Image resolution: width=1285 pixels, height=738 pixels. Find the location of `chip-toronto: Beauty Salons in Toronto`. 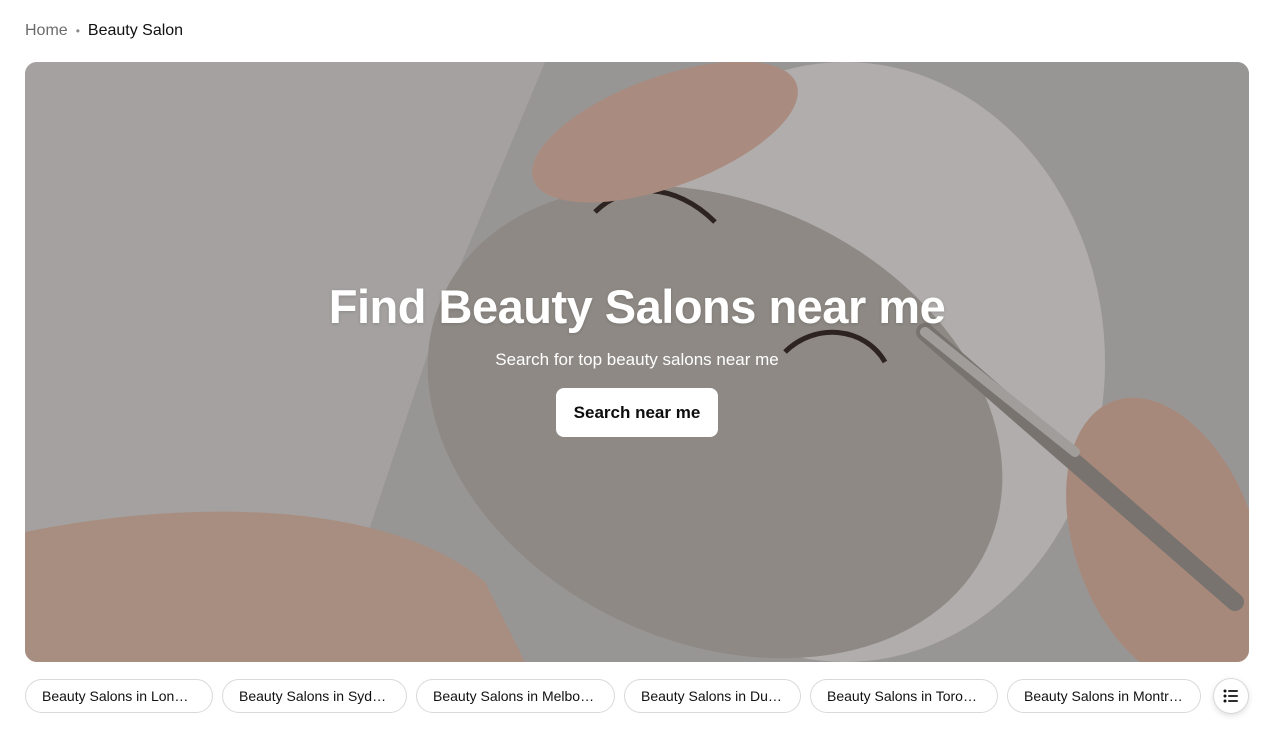

chip-toronto: Beauty Salons in Toronto is located at coordinates (904, 696).